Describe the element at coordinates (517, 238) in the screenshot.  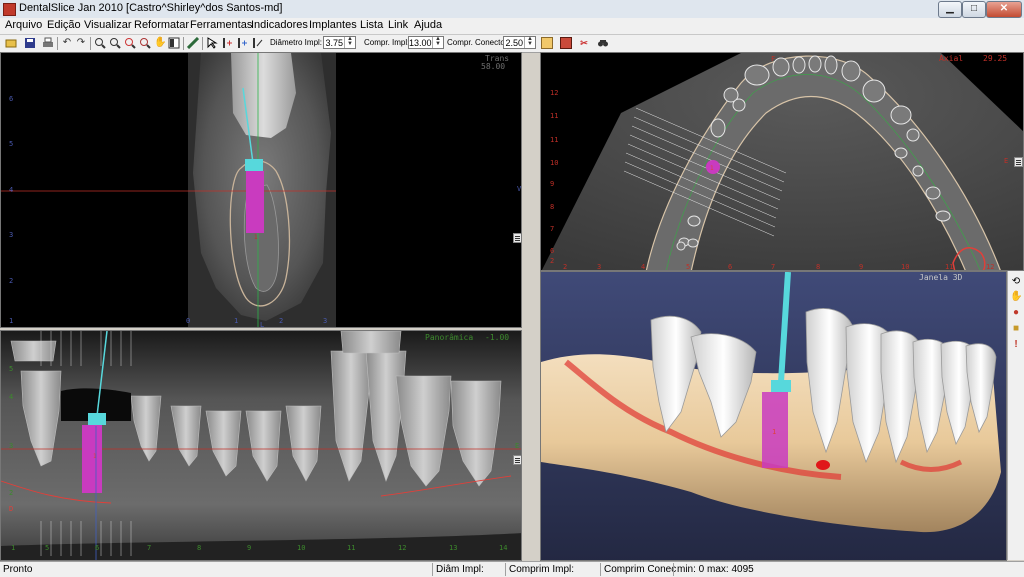
I see `trans-scroll-handle` at that location.